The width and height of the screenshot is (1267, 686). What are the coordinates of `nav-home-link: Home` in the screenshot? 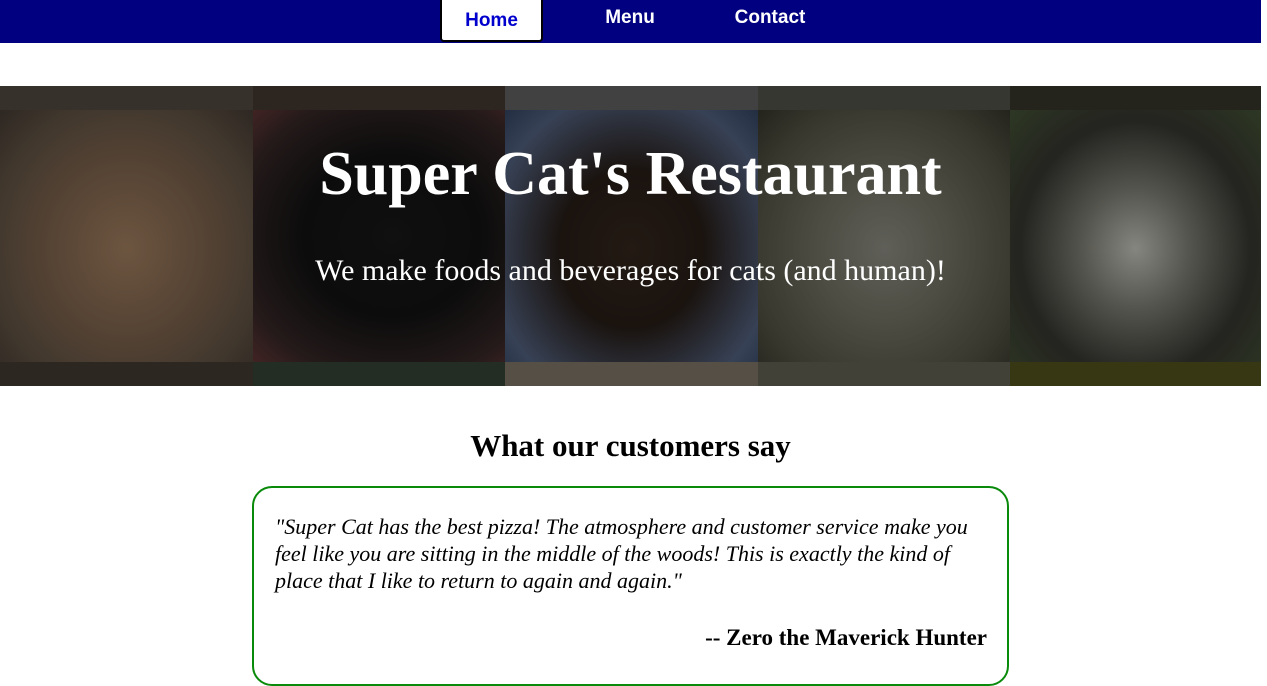 It's located at (491, 21).